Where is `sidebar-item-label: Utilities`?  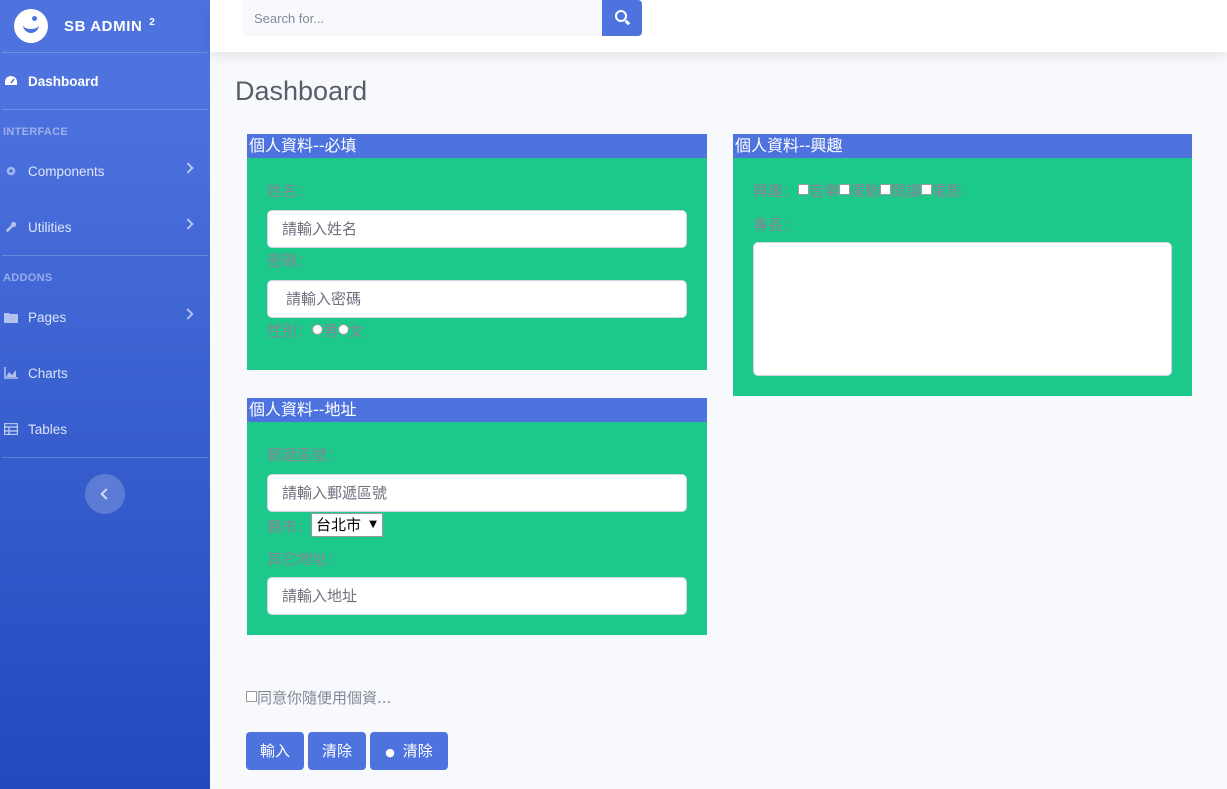 sidebar-item-label: Utilities is located at coordinates (50, 227).